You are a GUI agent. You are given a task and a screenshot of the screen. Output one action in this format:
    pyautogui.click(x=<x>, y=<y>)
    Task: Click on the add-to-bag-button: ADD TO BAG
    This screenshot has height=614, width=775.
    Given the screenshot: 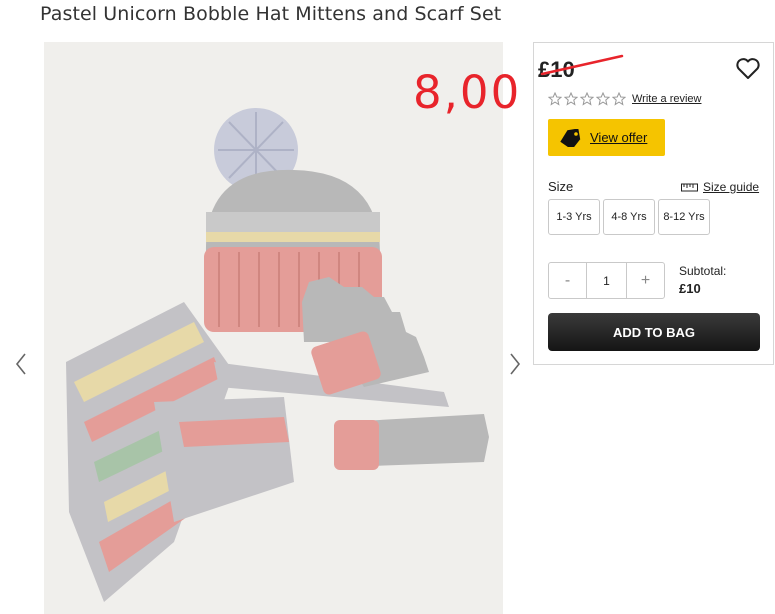 What is the action you would take?
    pyautogui.click(x=654, y=332)
    